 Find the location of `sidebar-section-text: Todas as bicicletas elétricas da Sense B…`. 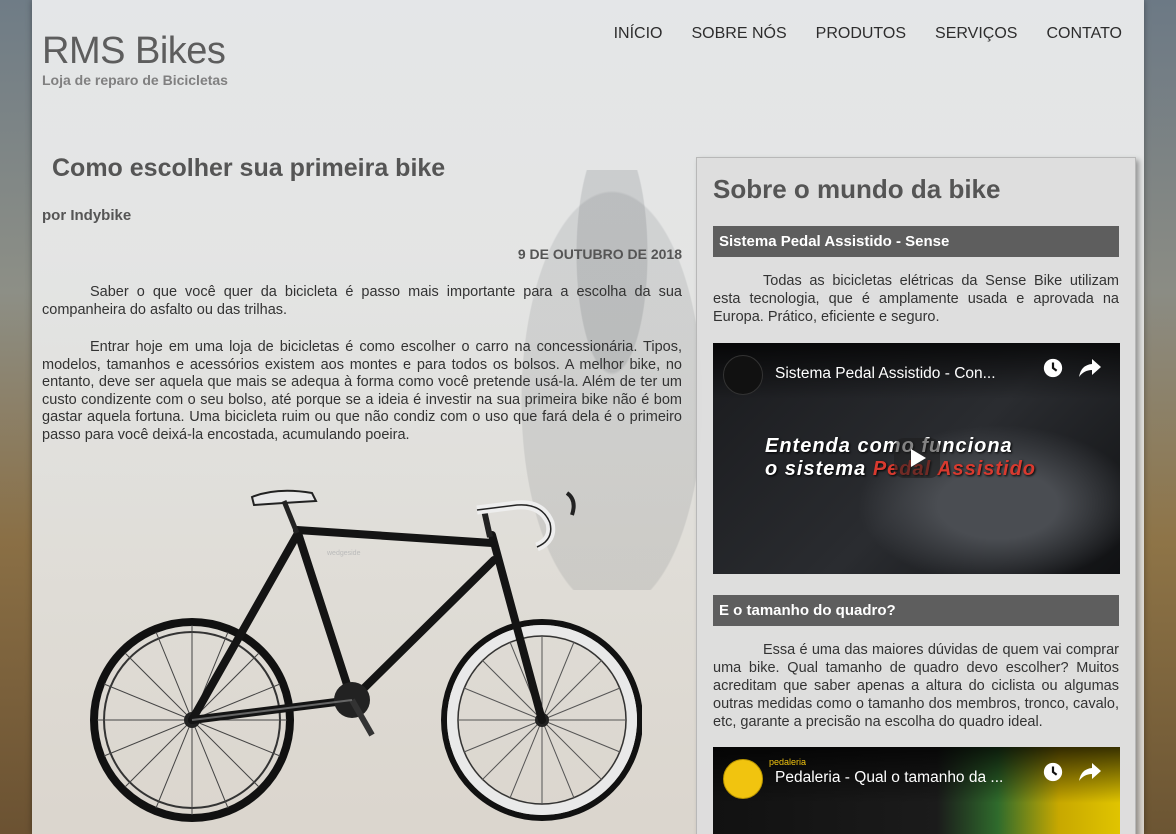

sidebar-section-text: Todas as bicicletas elétricas da Sense B… is located at coordinates (916, 299).